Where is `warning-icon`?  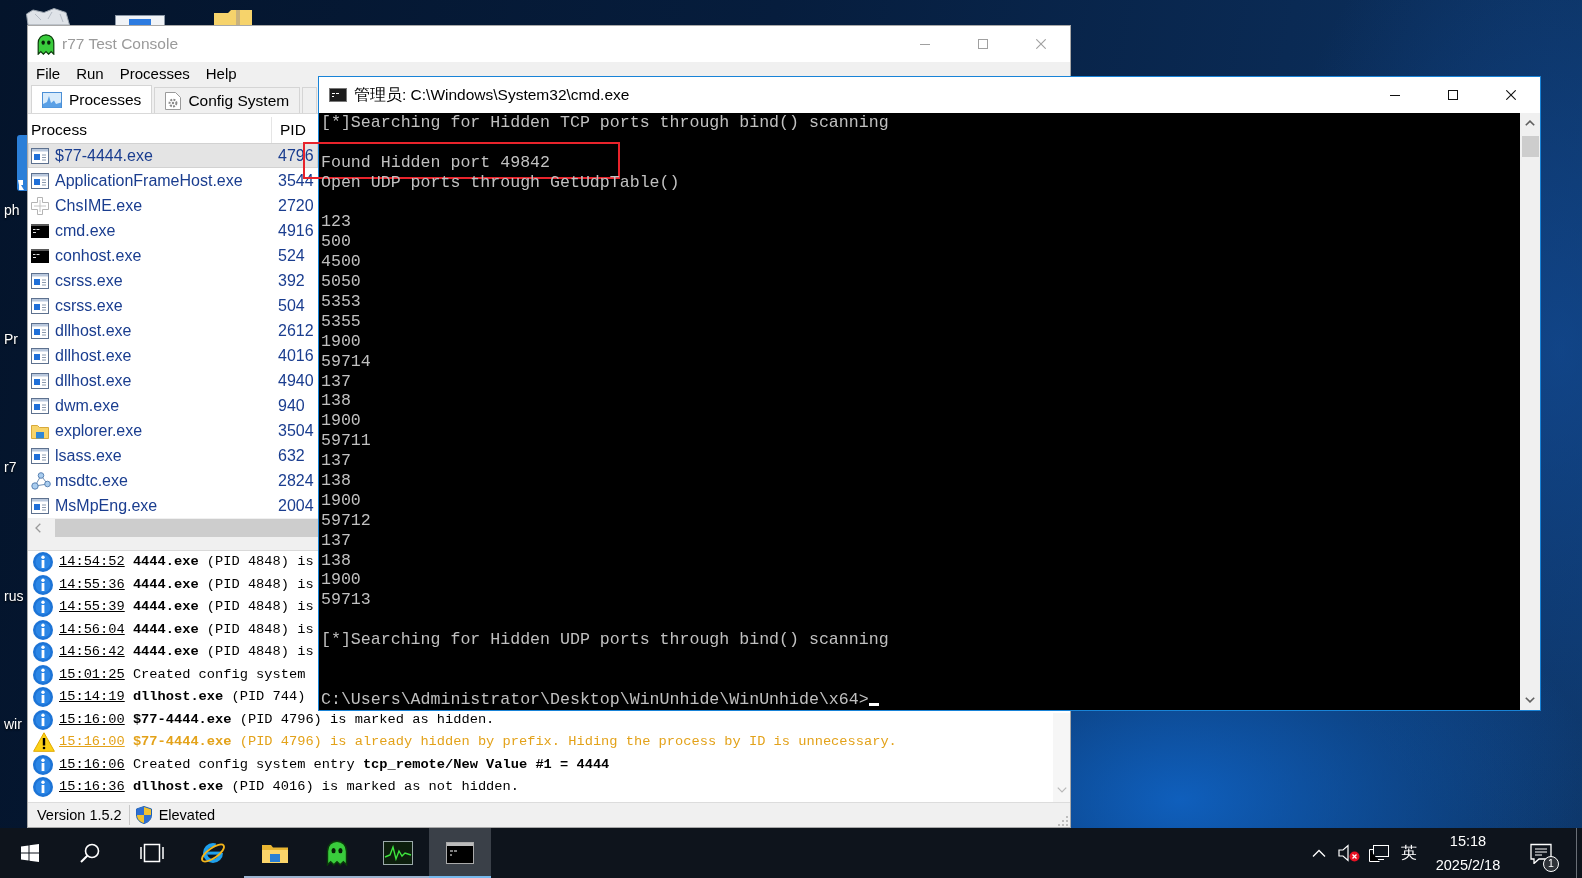 warning-icon is located at coordinates (44, 742).